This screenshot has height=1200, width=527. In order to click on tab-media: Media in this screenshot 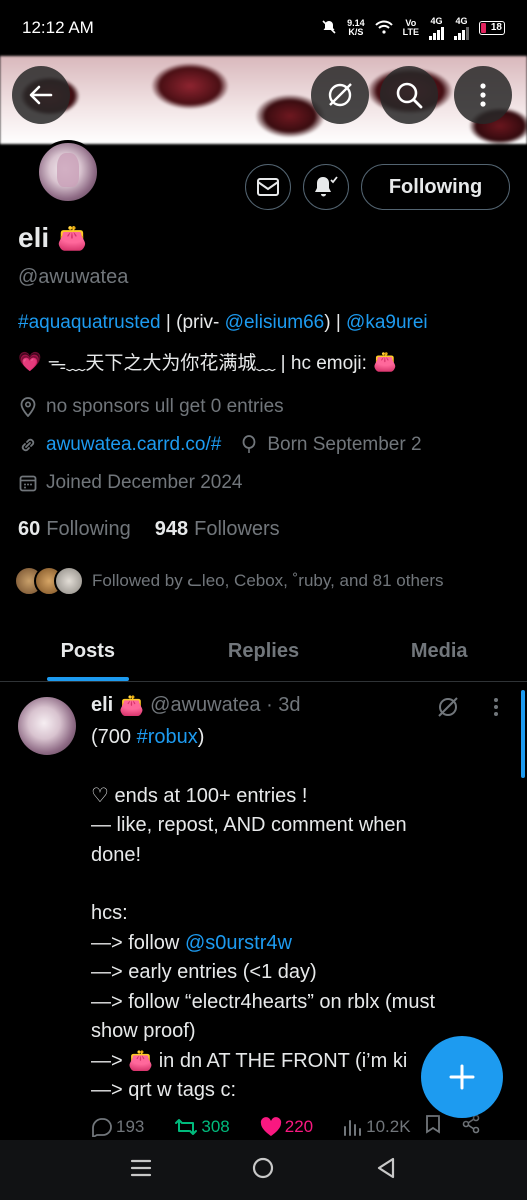, I will do `click(439, 651)`.